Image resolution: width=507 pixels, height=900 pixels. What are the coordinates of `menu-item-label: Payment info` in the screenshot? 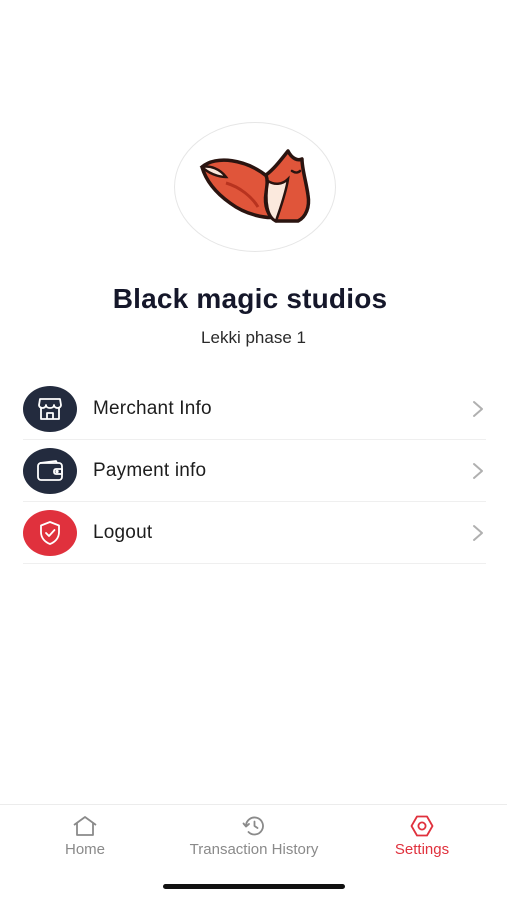 It's located at (150, 470).